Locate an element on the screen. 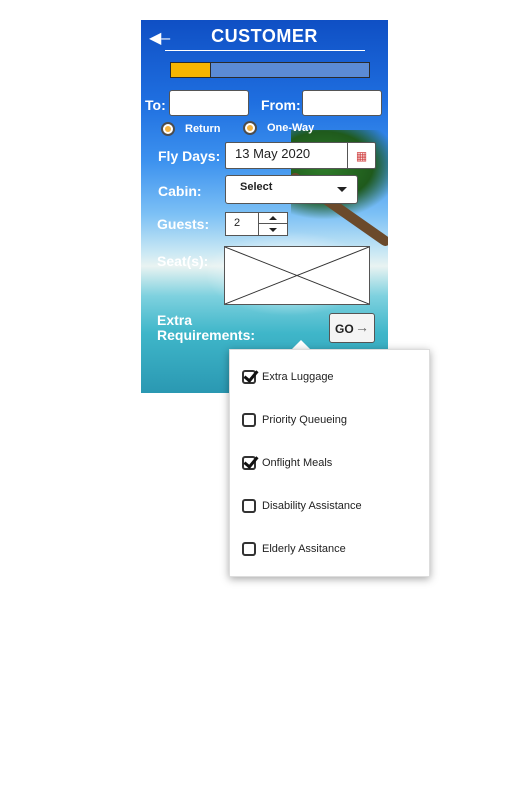 This screenshot has width=531, height=799. cabin-selected-value: Select is located at coordinates (256, 187).